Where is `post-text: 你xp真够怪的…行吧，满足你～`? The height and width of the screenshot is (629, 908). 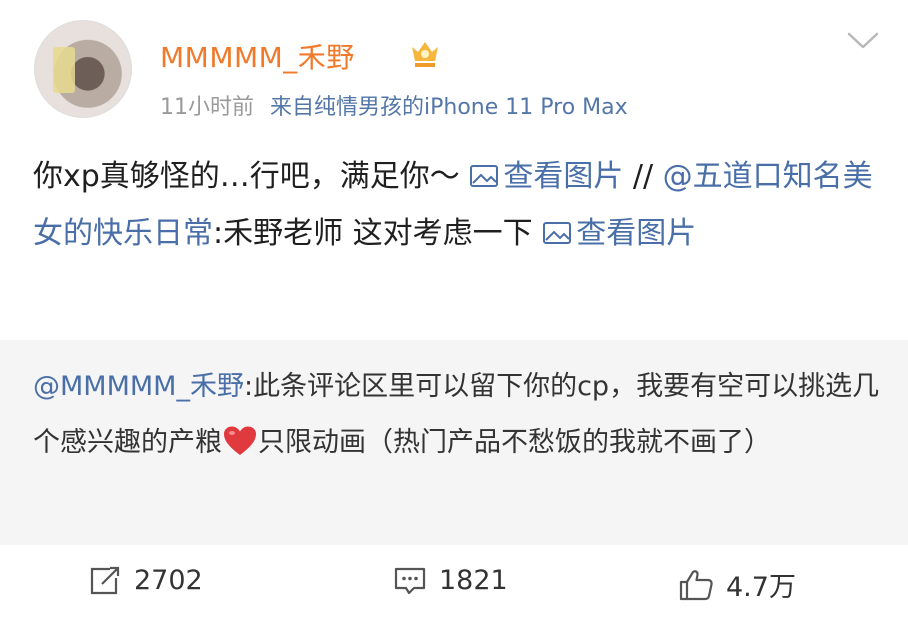 post-text: 你xp真够怪的…行吧，满足你～ is located at coordinates (246, 176).